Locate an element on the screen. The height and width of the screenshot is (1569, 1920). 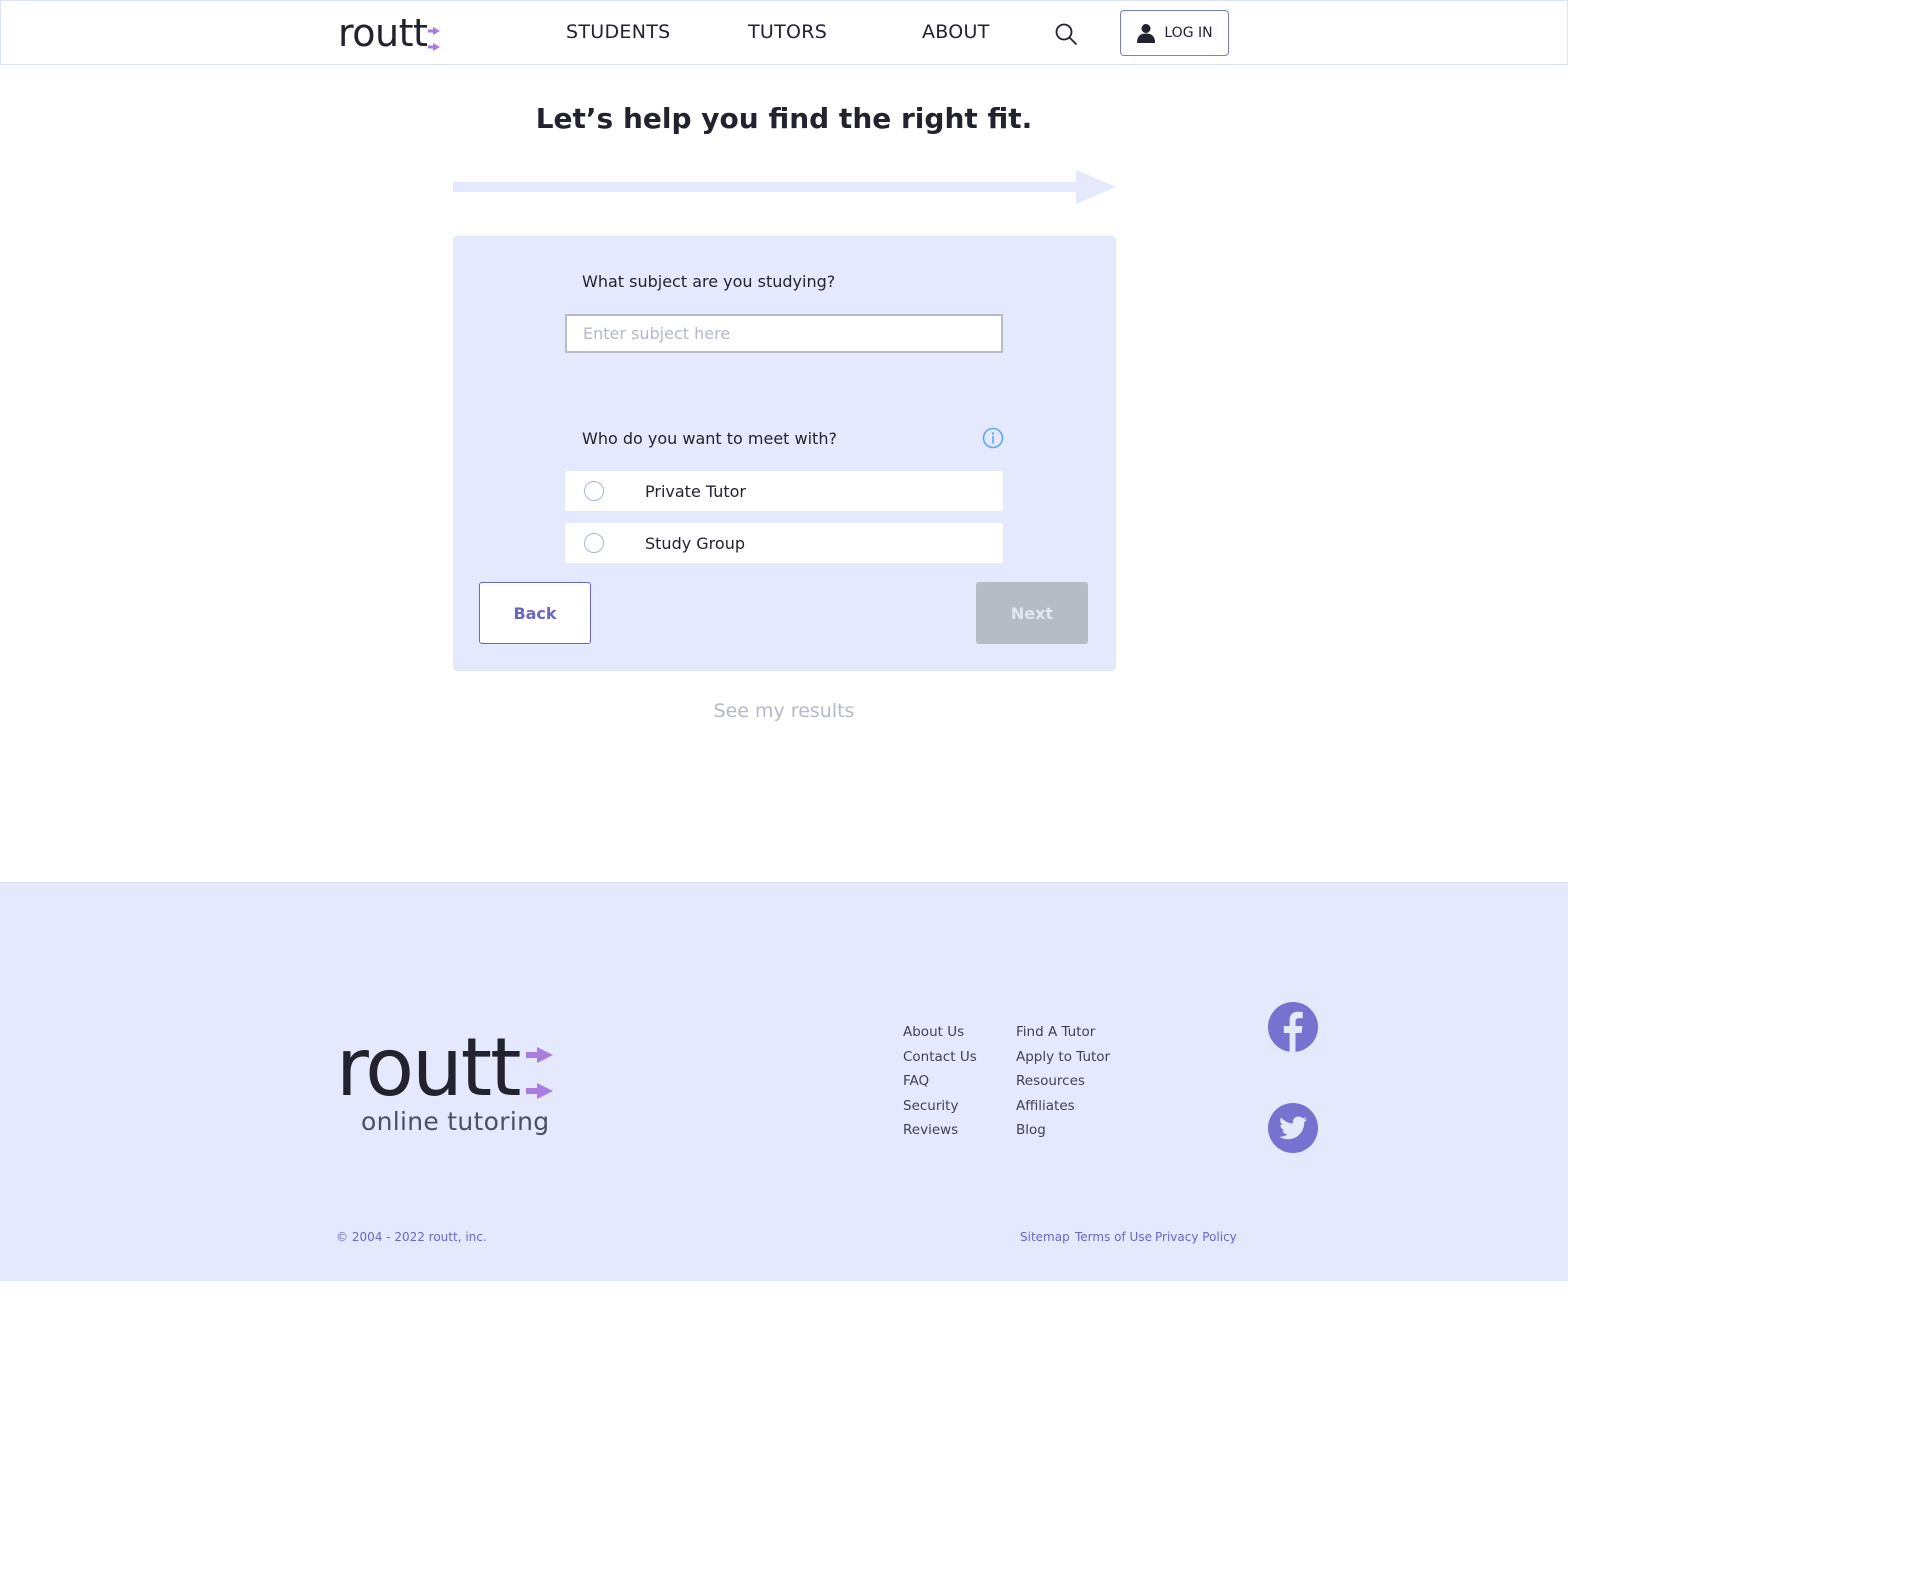
back-button: Back is located at coordinates (535, 613).